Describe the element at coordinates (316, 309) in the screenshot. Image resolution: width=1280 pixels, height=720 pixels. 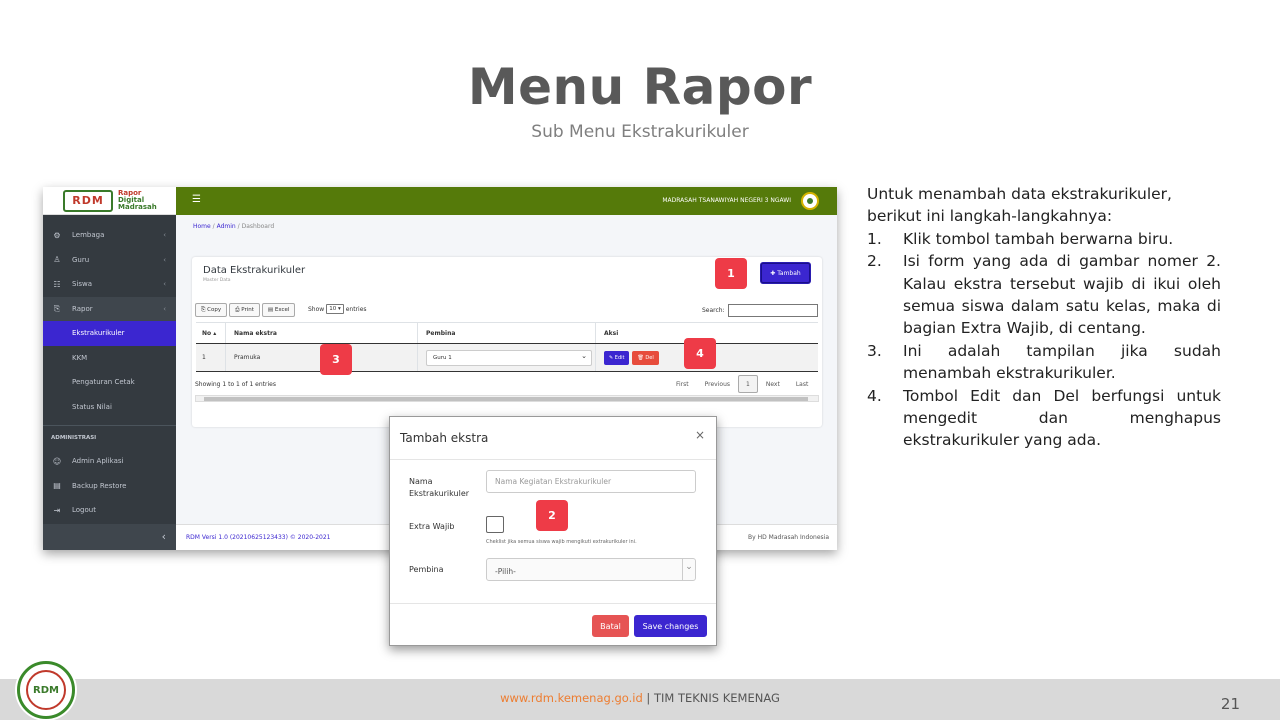
I see `show-label: Show` at that location.